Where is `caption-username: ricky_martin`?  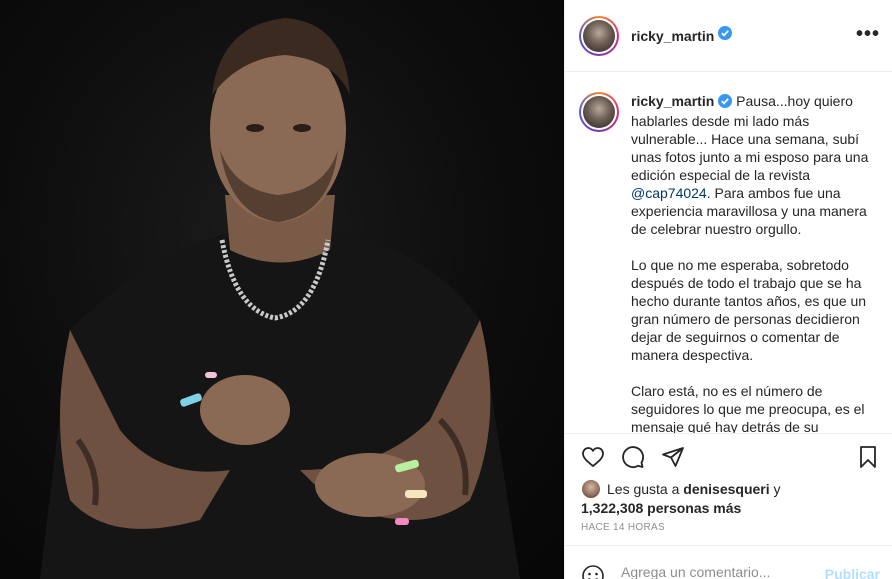 caption-username: ricky_martin is located at coordinates (672, 101).